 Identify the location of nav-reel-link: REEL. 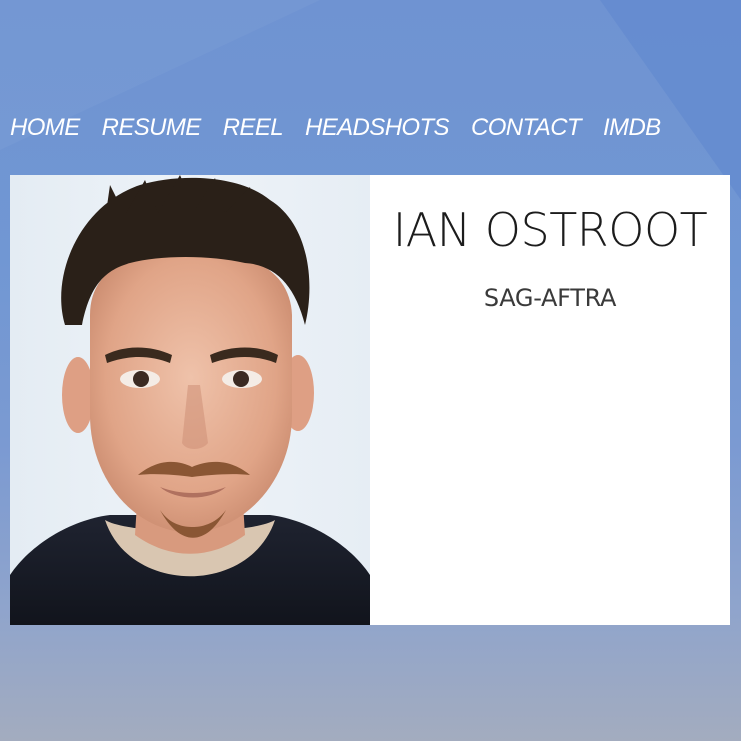
(253, 128).